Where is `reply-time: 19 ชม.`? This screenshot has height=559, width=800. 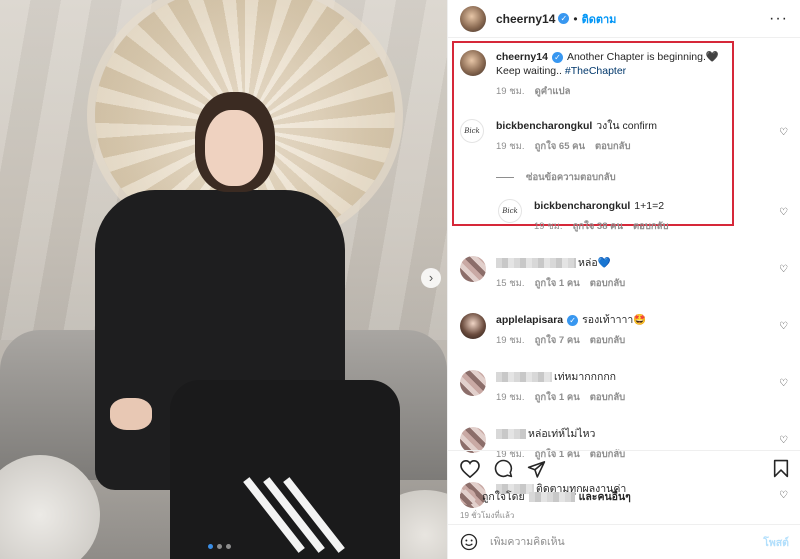 reply-time: 19 ชม. is located at coordinates (548, 226).